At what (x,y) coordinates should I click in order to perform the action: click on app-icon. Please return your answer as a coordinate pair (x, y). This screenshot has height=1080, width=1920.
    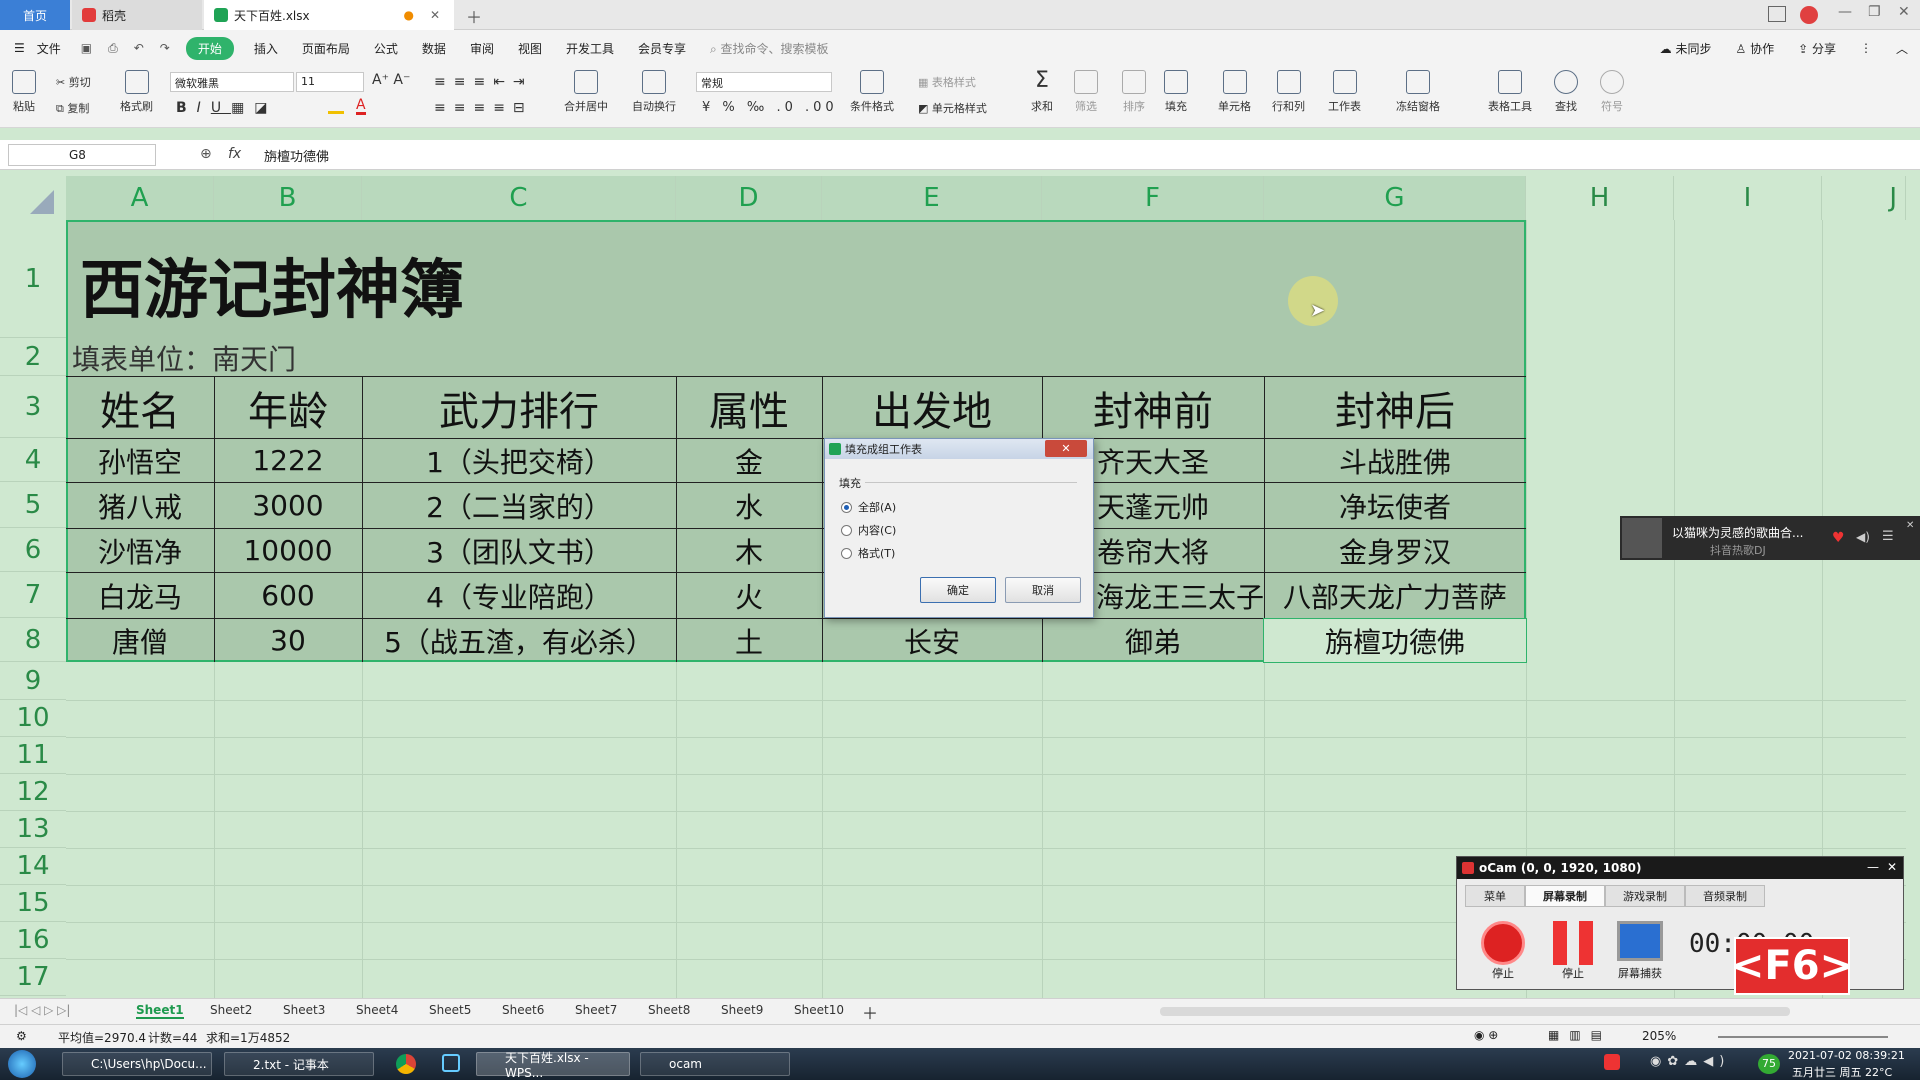
    Looking at the image, I should click on (451, 1063).